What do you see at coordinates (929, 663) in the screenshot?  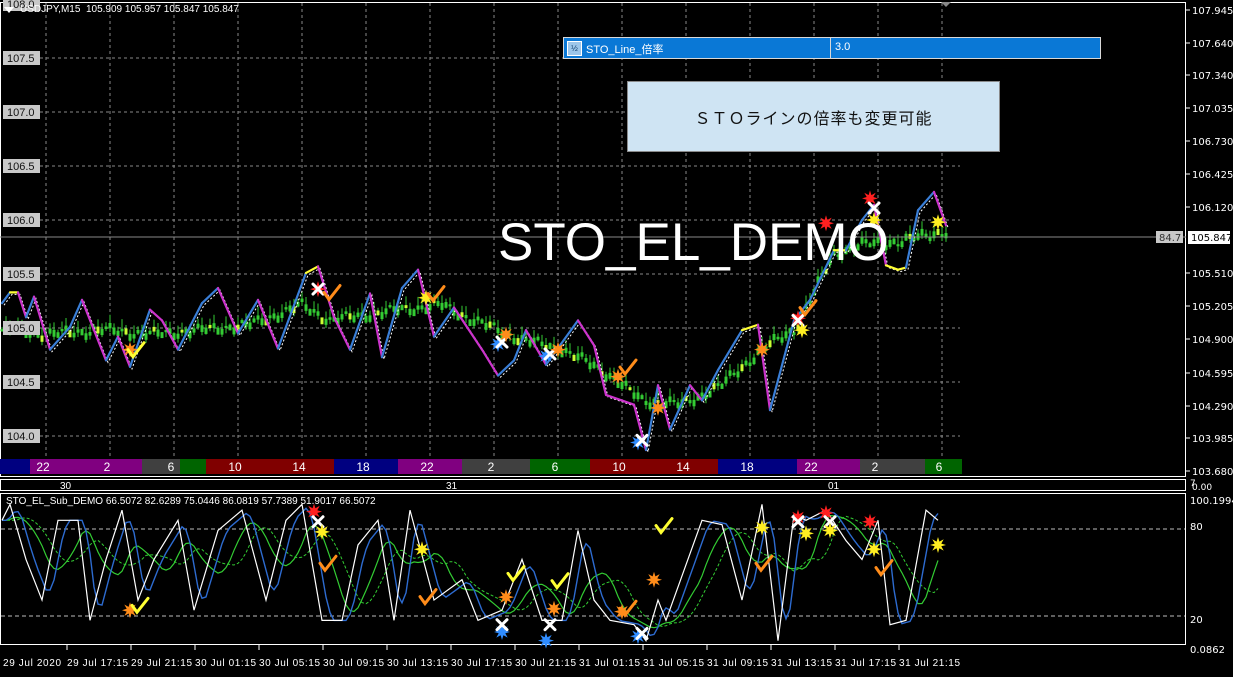 I see `time-label: 31 Jul 21:15` at bounding box center [929, 663].